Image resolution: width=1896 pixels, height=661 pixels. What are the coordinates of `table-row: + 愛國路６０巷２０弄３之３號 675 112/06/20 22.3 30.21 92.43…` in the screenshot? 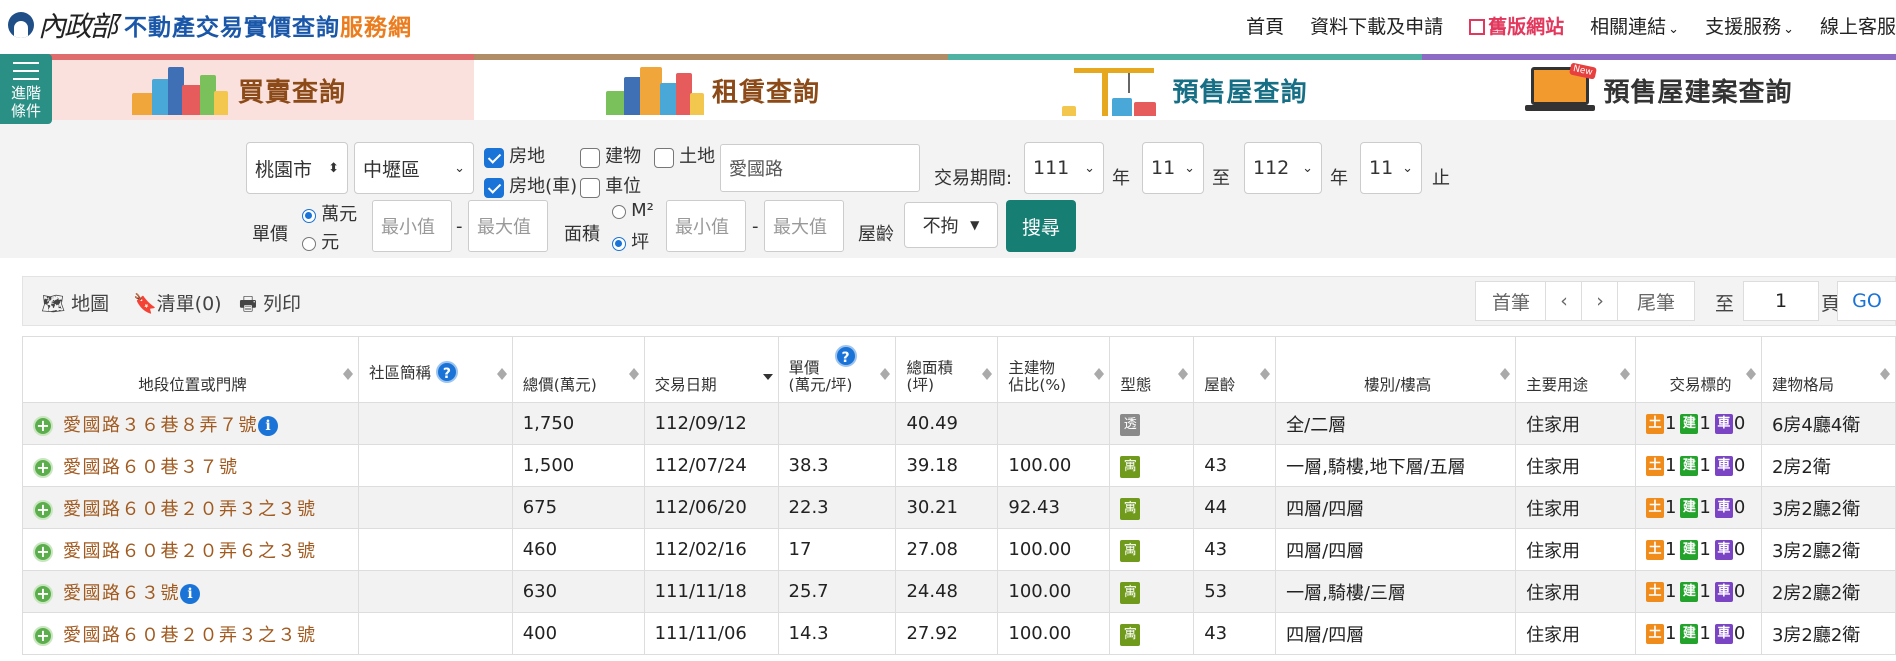 It's located at (959, 507).